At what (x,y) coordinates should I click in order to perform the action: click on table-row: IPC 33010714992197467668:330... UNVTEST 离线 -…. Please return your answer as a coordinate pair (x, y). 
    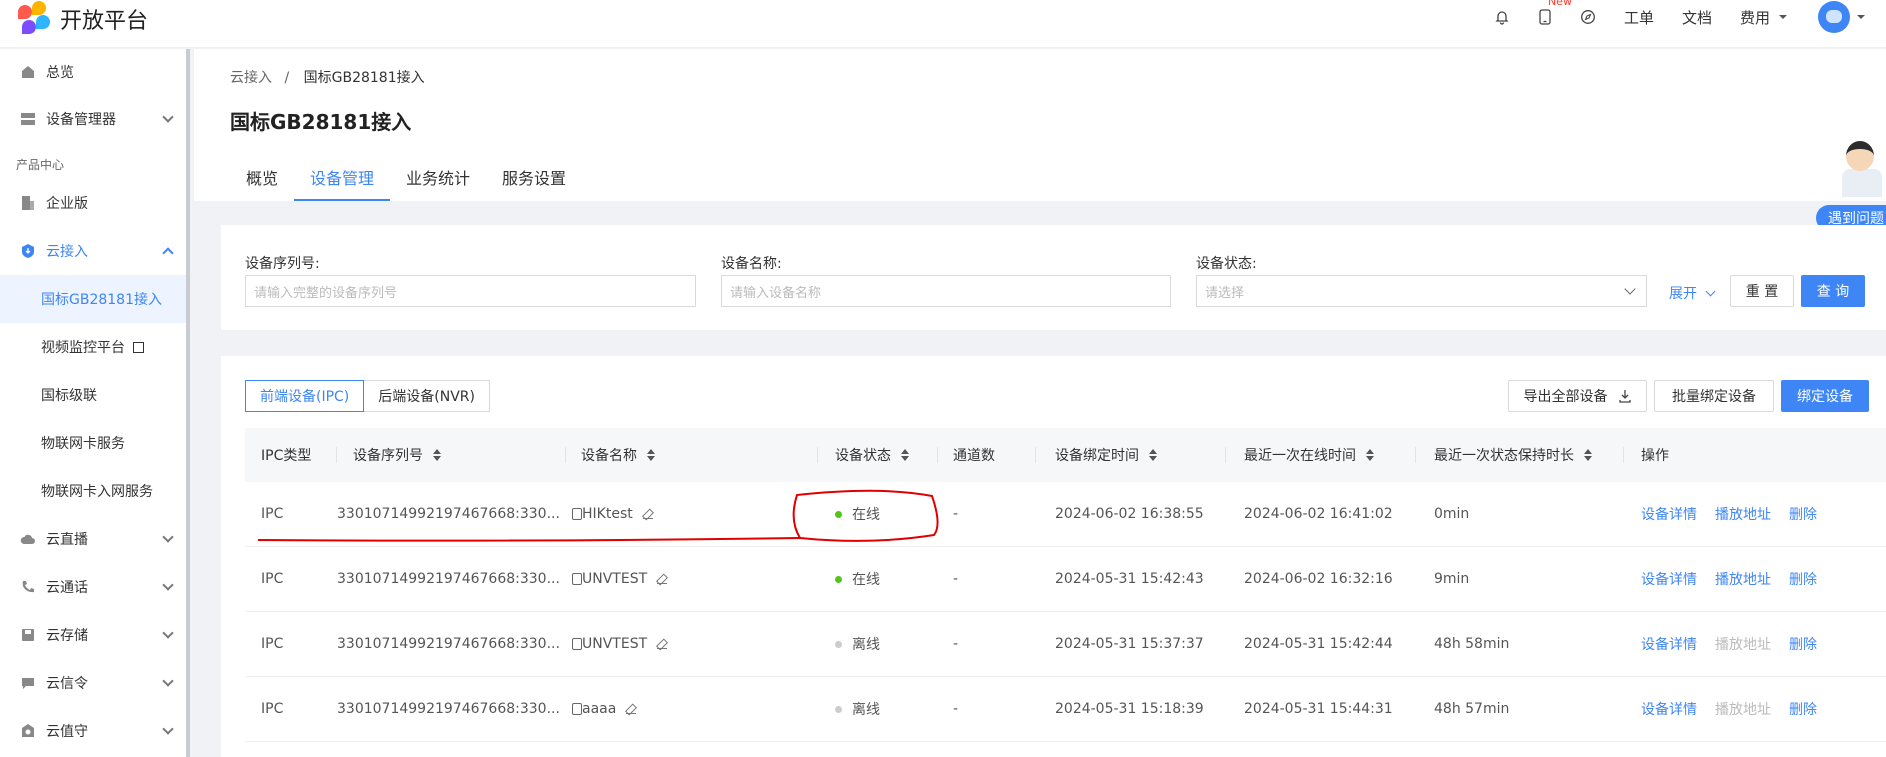
    Looking at the image, I should click on (1065, 644).